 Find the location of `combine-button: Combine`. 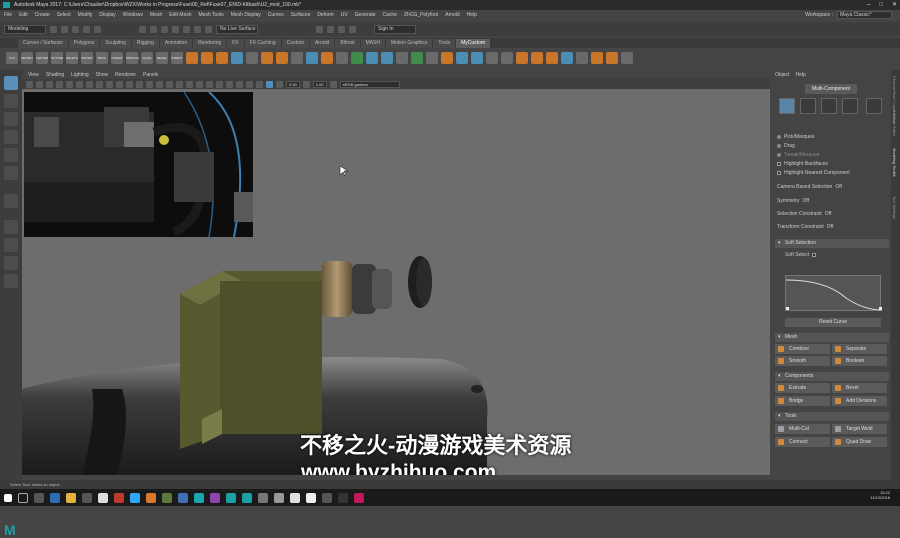

combine-button: Combine is located at coordinates (802, 349).